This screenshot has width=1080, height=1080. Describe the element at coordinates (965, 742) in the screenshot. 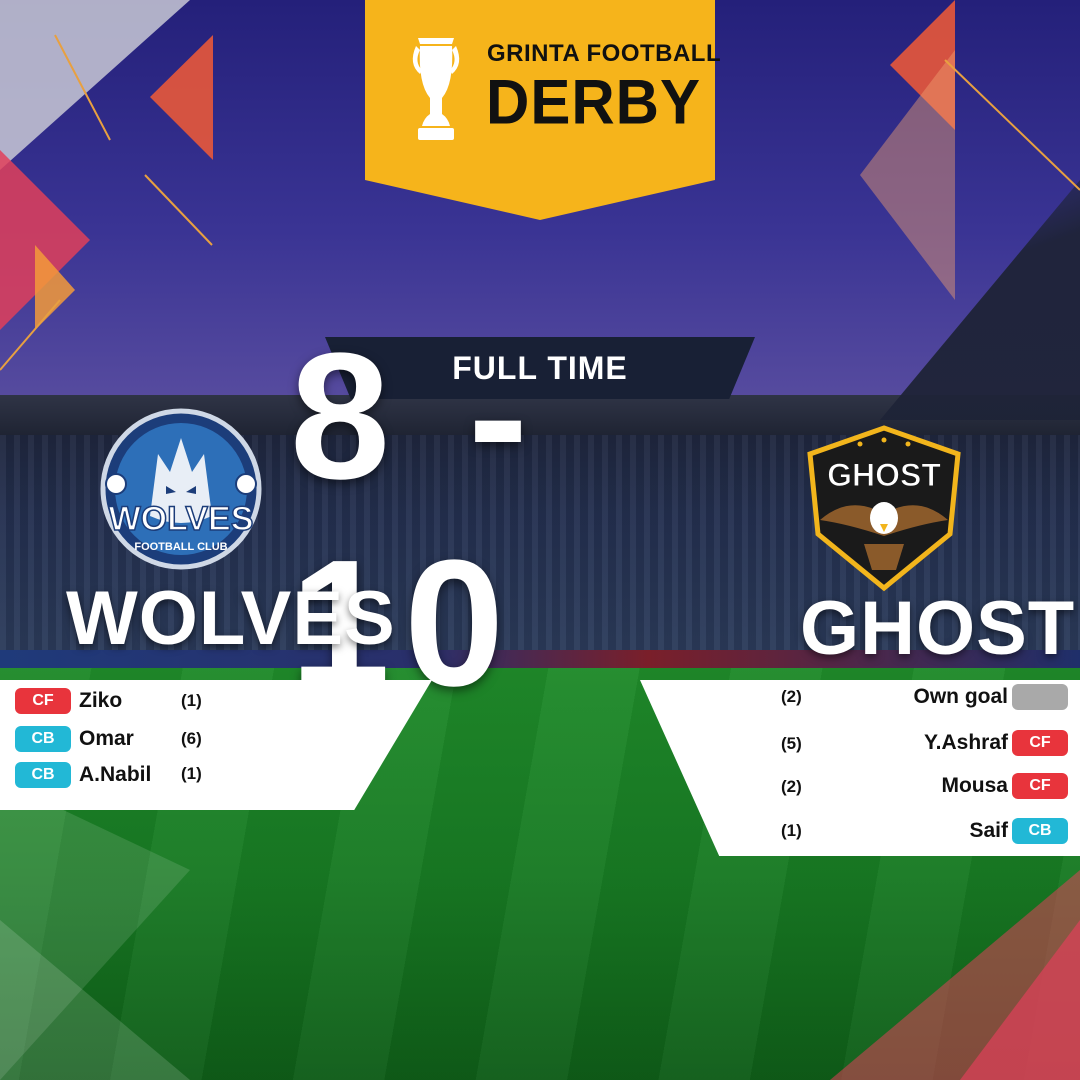

I see `scorer-name: Y.Ashraf` at that location.